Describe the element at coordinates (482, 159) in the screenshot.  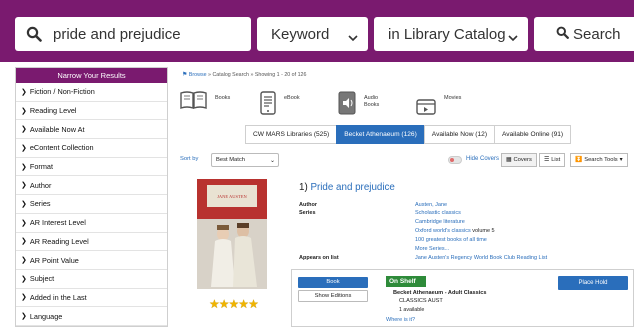
I see `hide-covers-label: Hide Covers` at that location.